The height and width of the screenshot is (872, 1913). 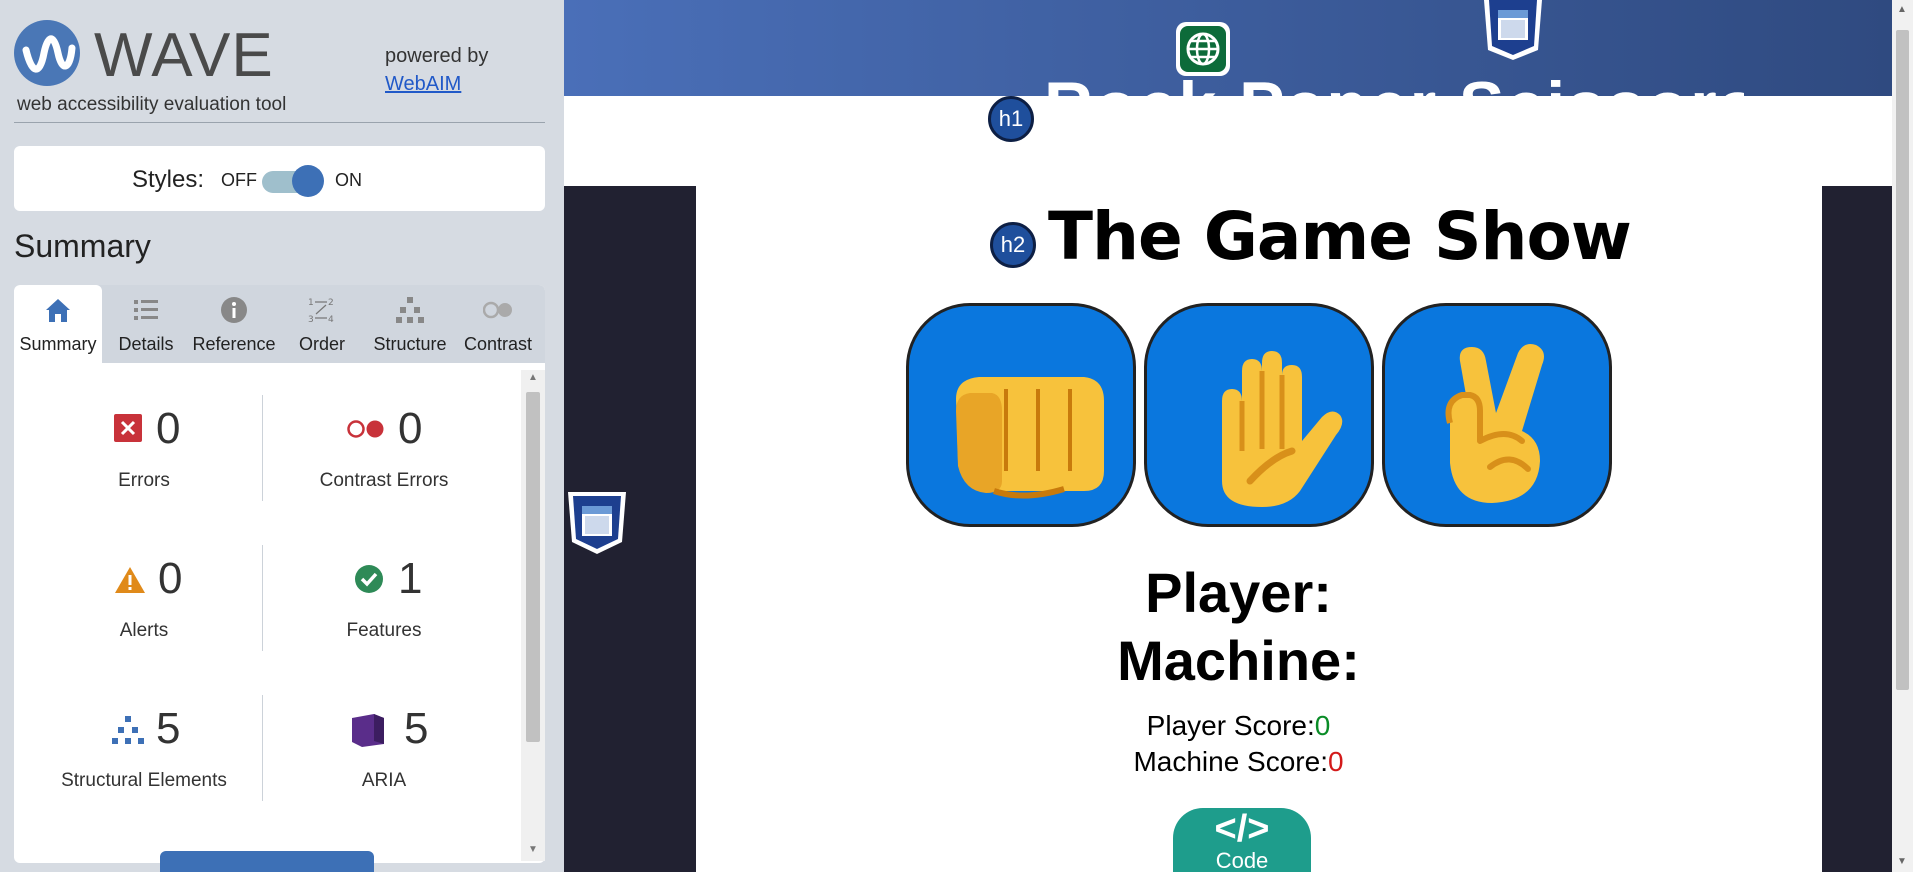 What do you see at coordinates (348, 180) in the screenshot?
I see `styles-on-label: ON` at bounding box center [348, 180].